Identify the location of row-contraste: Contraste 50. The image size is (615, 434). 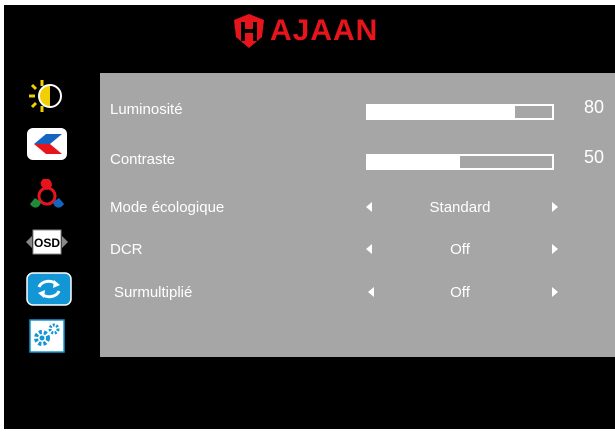
(357, 160).